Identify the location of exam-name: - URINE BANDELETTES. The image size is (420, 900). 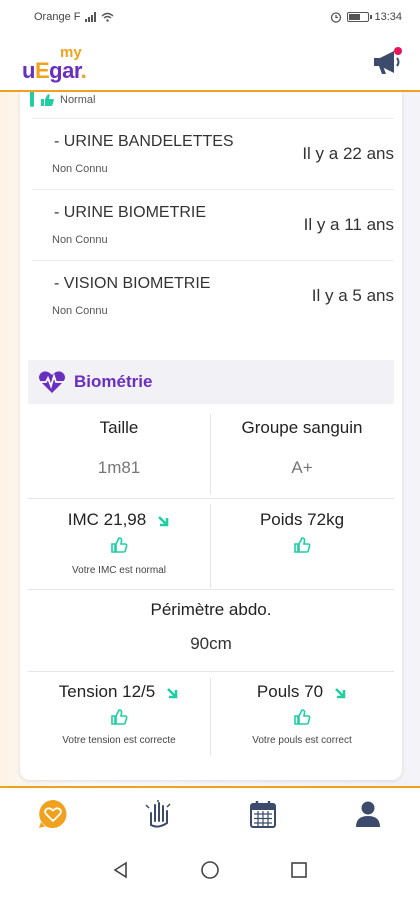
(144, 141).